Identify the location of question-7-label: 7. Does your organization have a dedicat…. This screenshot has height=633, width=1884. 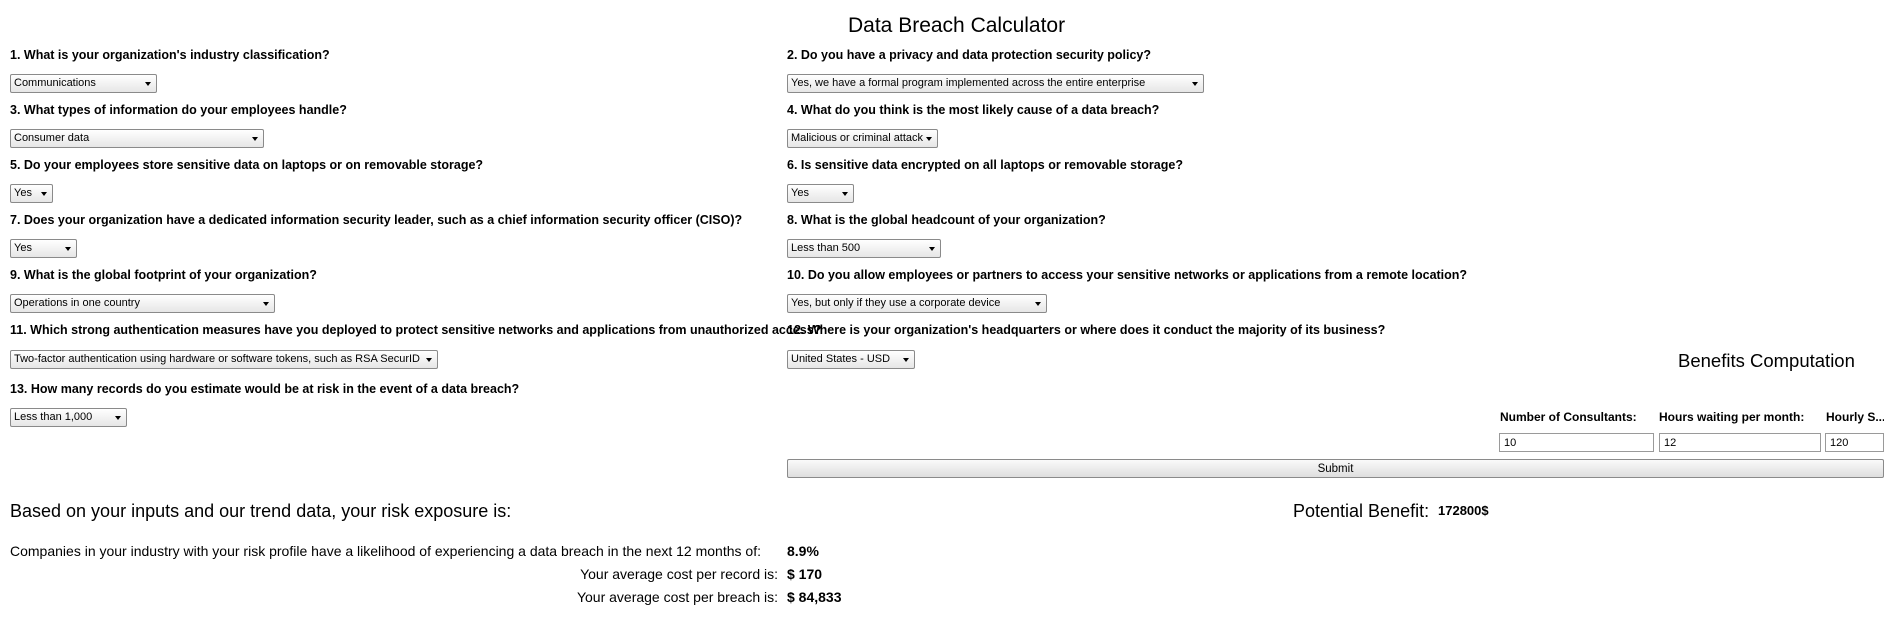
(376, 220).